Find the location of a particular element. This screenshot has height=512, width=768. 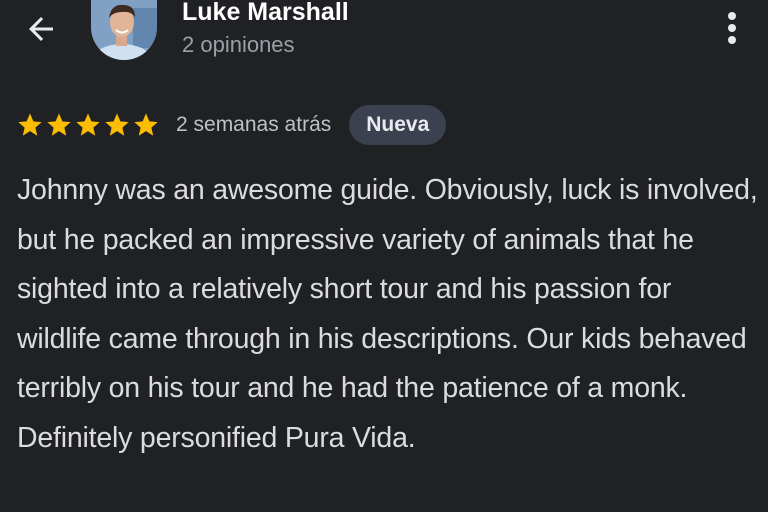

avatar-image is located at coordinates (124, 30).